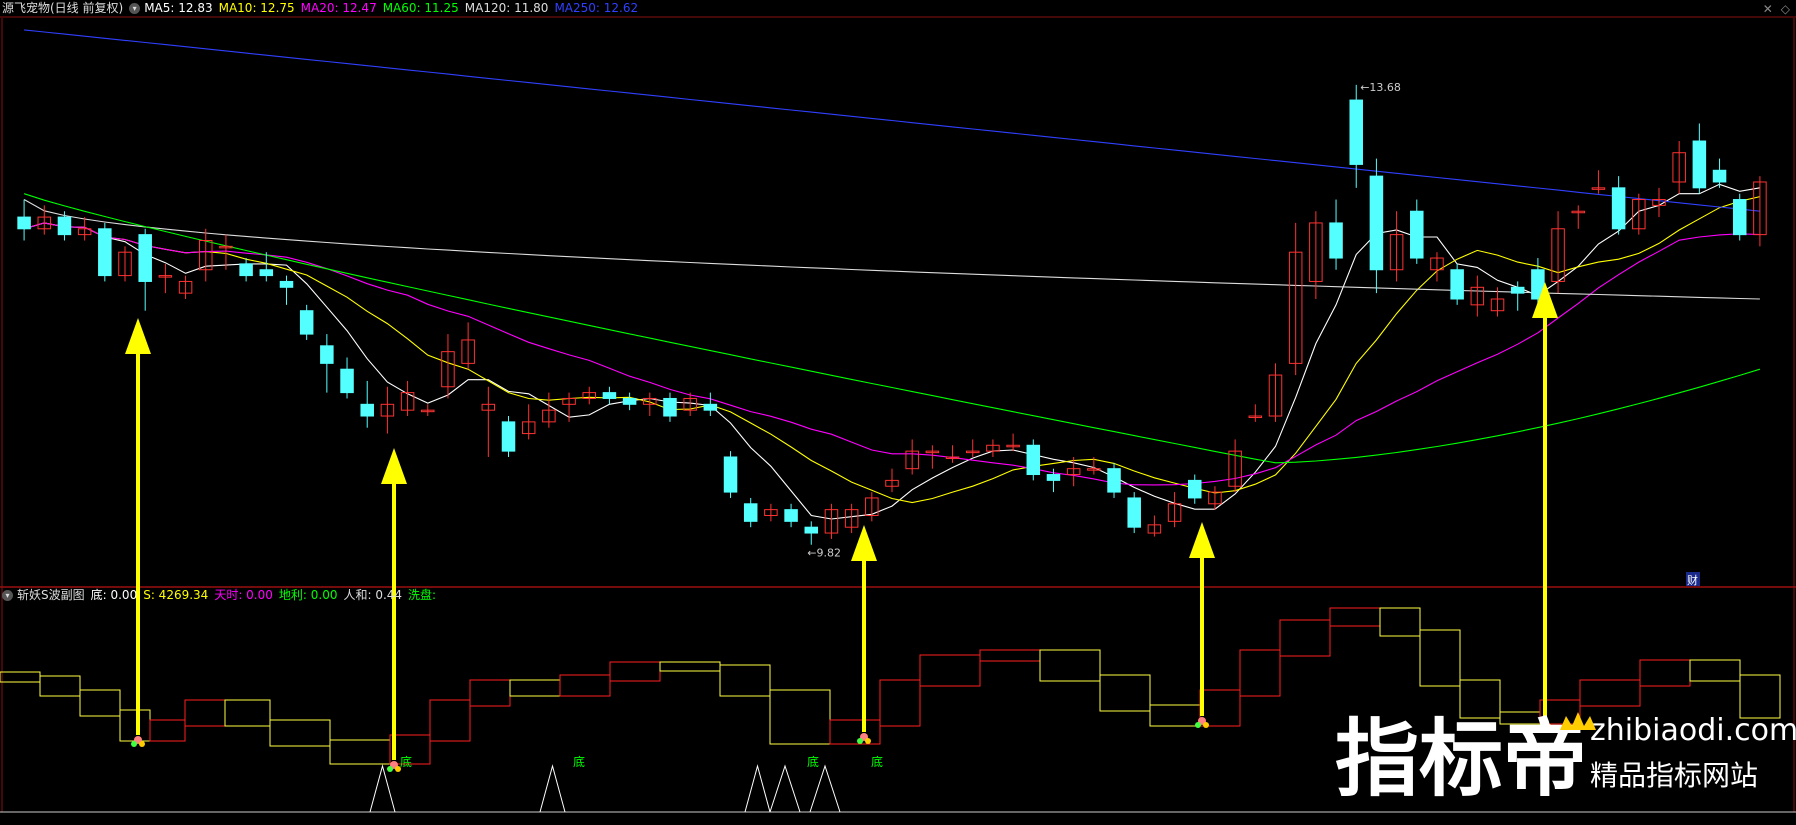  What do you see at coordinates (1461, 759) in the screenshot?
I see `watermark-logo-text: 指标帝` at bounding box center [1461, 759].